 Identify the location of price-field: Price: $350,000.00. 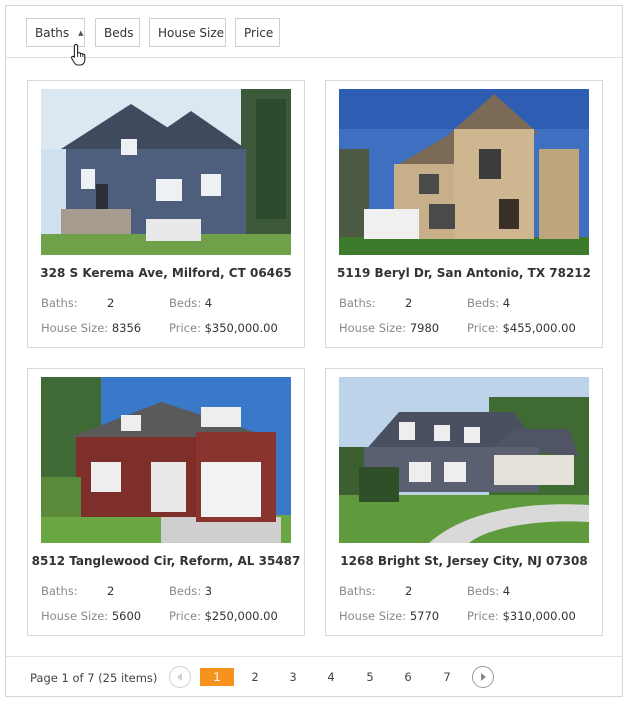
(223, 328).